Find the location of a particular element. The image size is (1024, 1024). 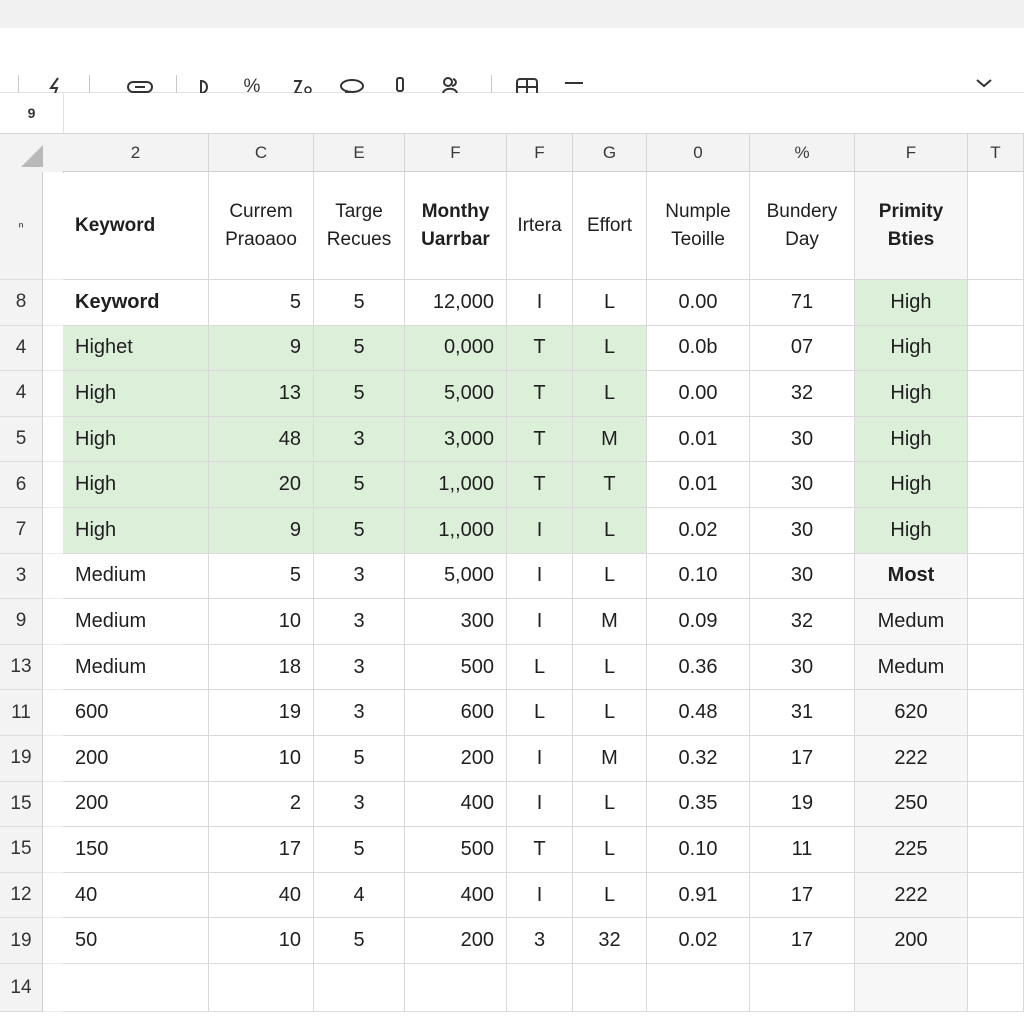

table-cell: 31 is located at coordinates (802, 713).